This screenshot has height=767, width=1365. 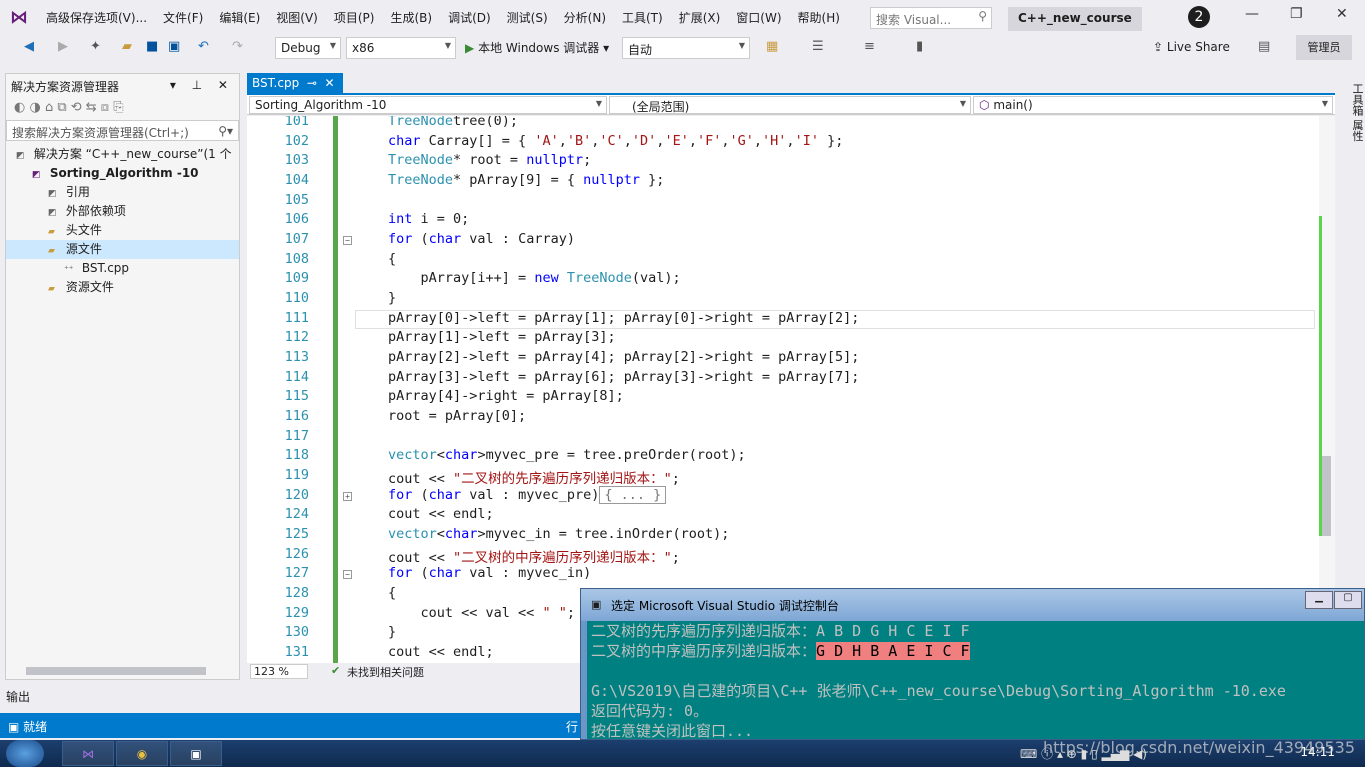 What do you see at coordinates (633, 494) in the screenshot?
I see `collapsed-block: { ... }` at bounding box center [633, 494].